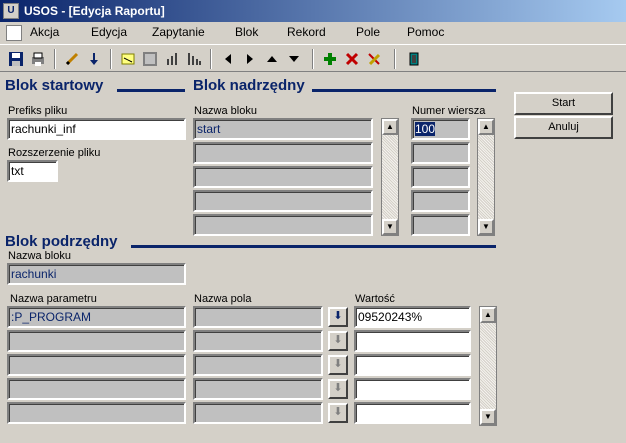 Image resolution: width=626 pixels, height=443 pixels. I want to click on ext-label: Rozszerzenie pliku, so click(54, 153).